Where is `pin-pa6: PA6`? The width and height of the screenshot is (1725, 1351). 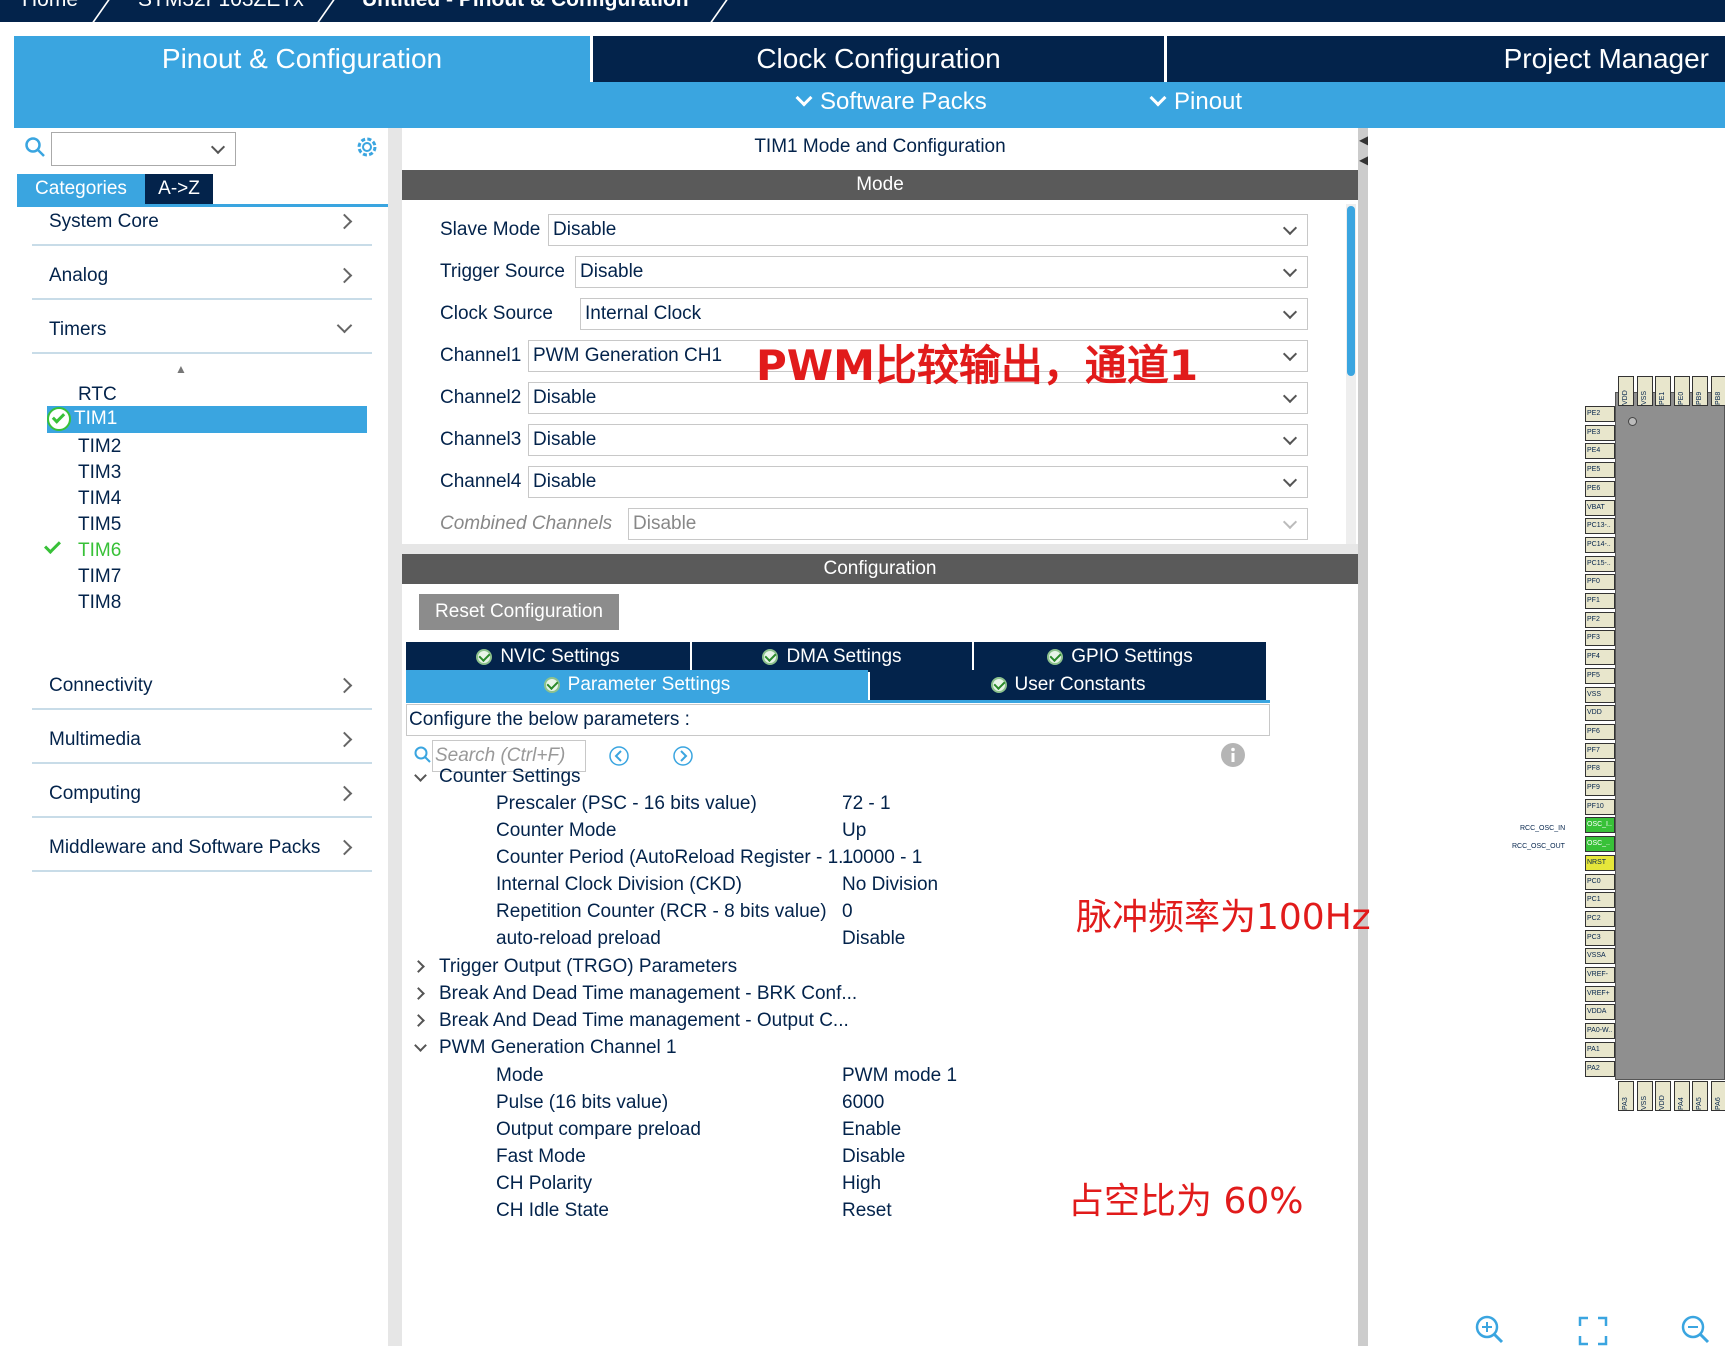 pin-pa6: PA6 is located at coordinates (1718, 1096).